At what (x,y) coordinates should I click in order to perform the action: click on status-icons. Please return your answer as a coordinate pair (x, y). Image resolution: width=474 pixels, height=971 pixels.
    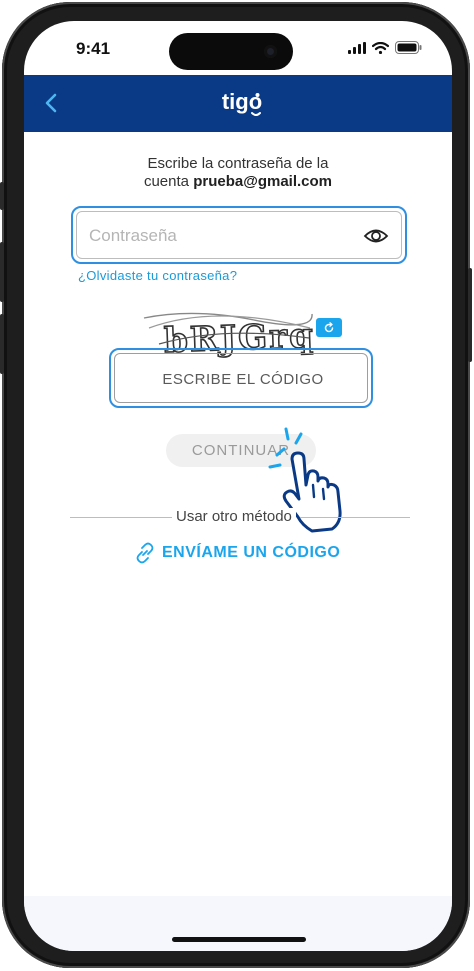
    Looking at the image, I should click on (385, 47).